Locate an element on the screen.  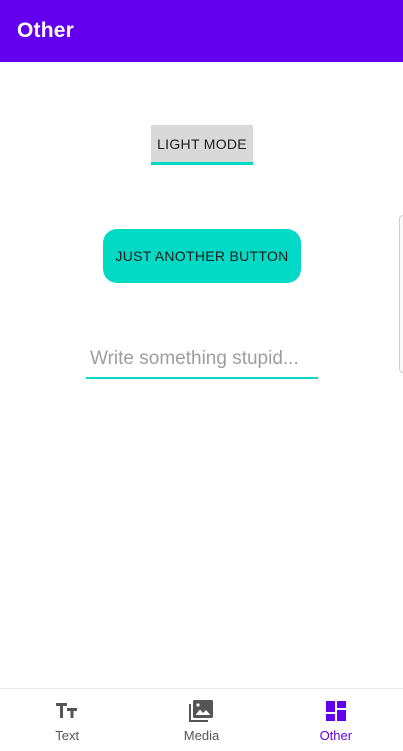
nav-item-other: Other is located at coordinates (336, 720).